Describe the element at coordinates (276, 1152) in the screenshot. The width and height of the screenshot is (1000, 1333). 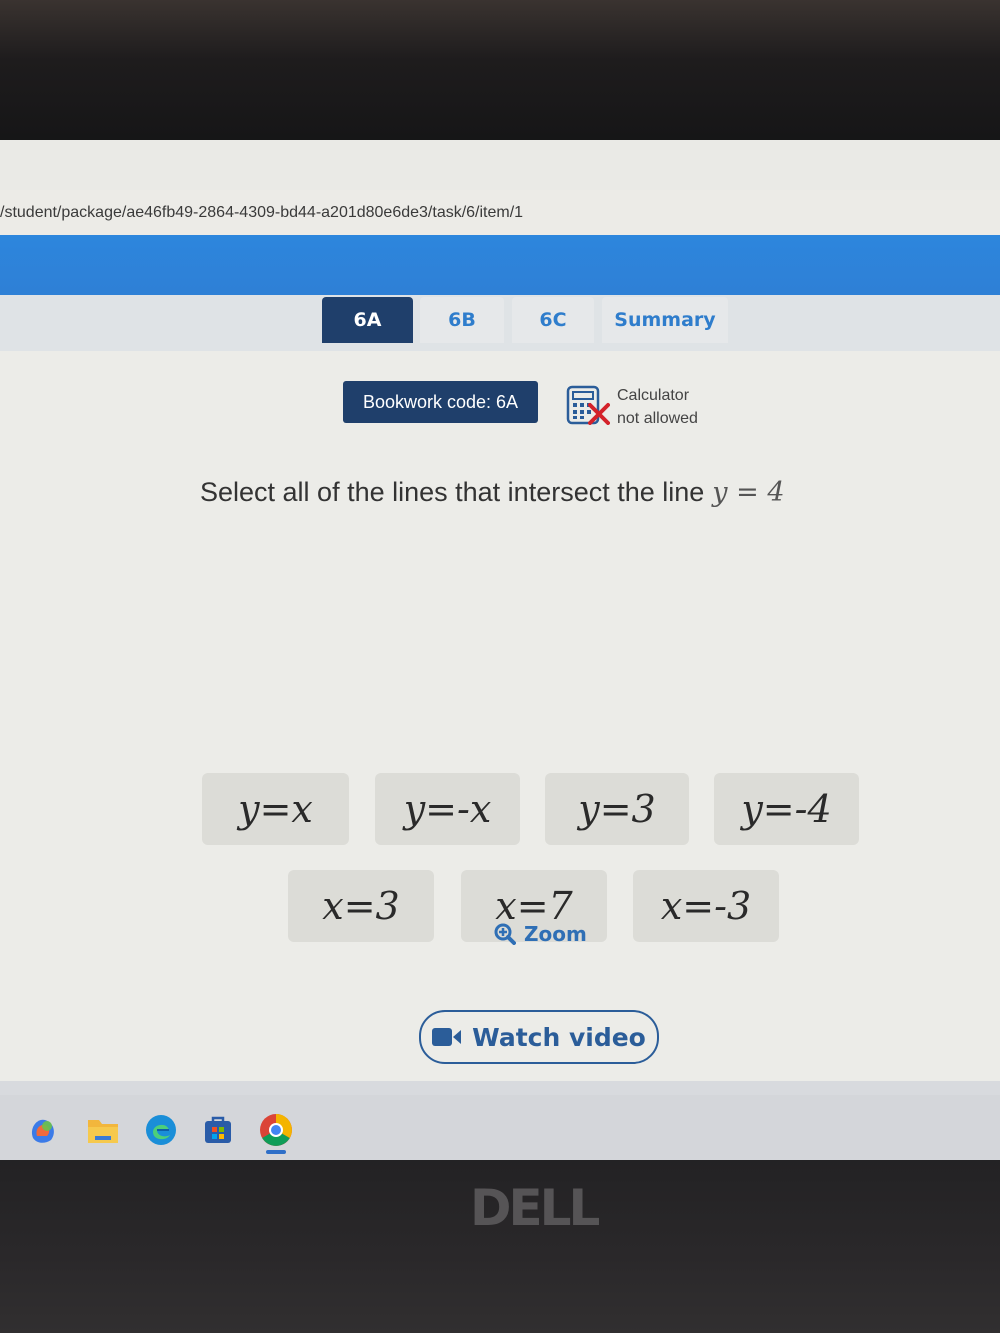
I see `chrome-active-indicator` at that location.